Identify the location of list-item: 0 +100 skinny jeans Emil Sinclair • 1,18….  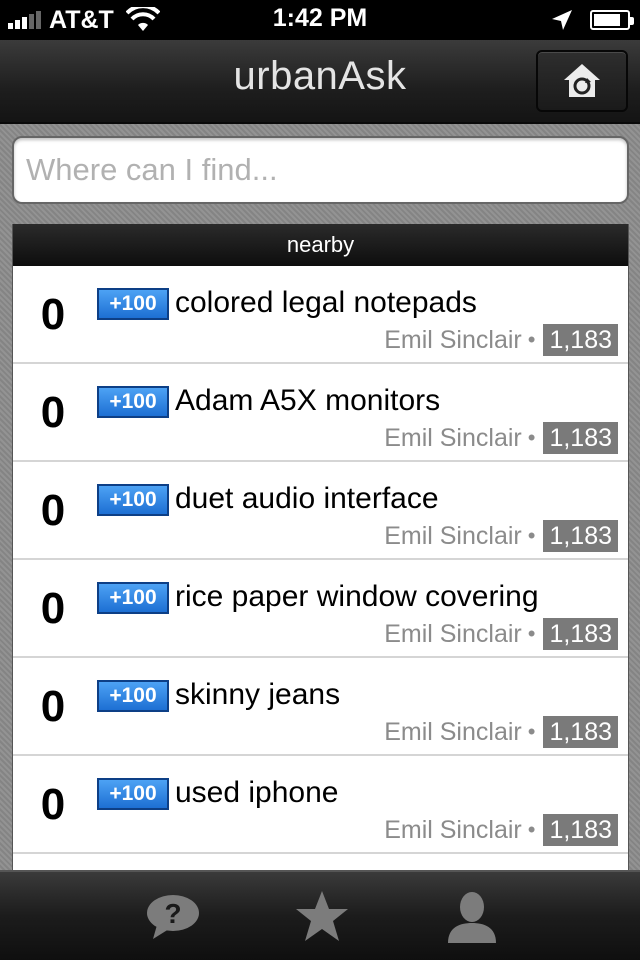
(320, 707).